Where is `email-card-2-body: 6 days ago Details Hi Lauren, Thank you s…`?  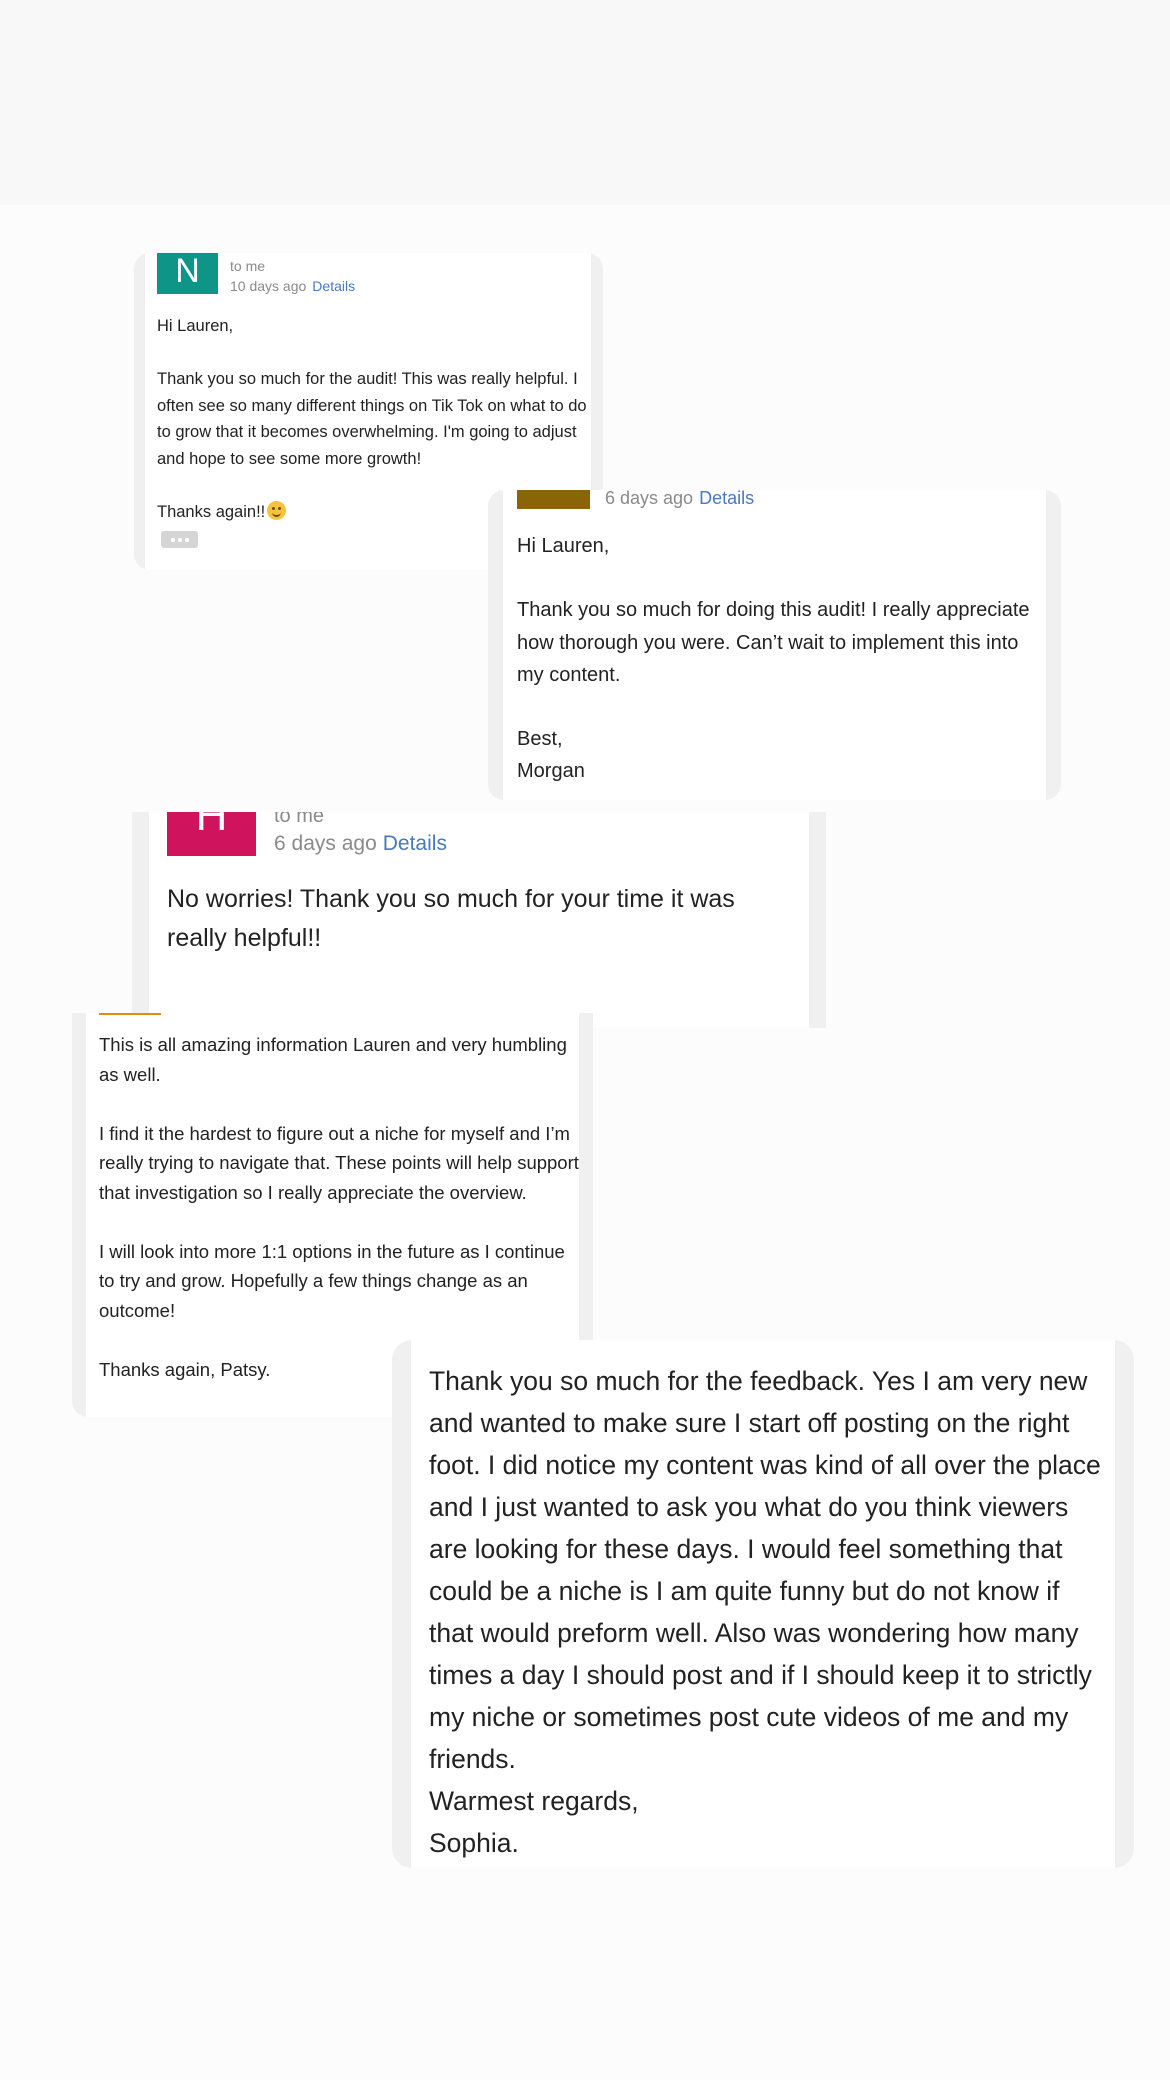 email-card-2-body: 6 days ago Details Hi Lauren, Thank you s… is located at coordinates (774, 645).